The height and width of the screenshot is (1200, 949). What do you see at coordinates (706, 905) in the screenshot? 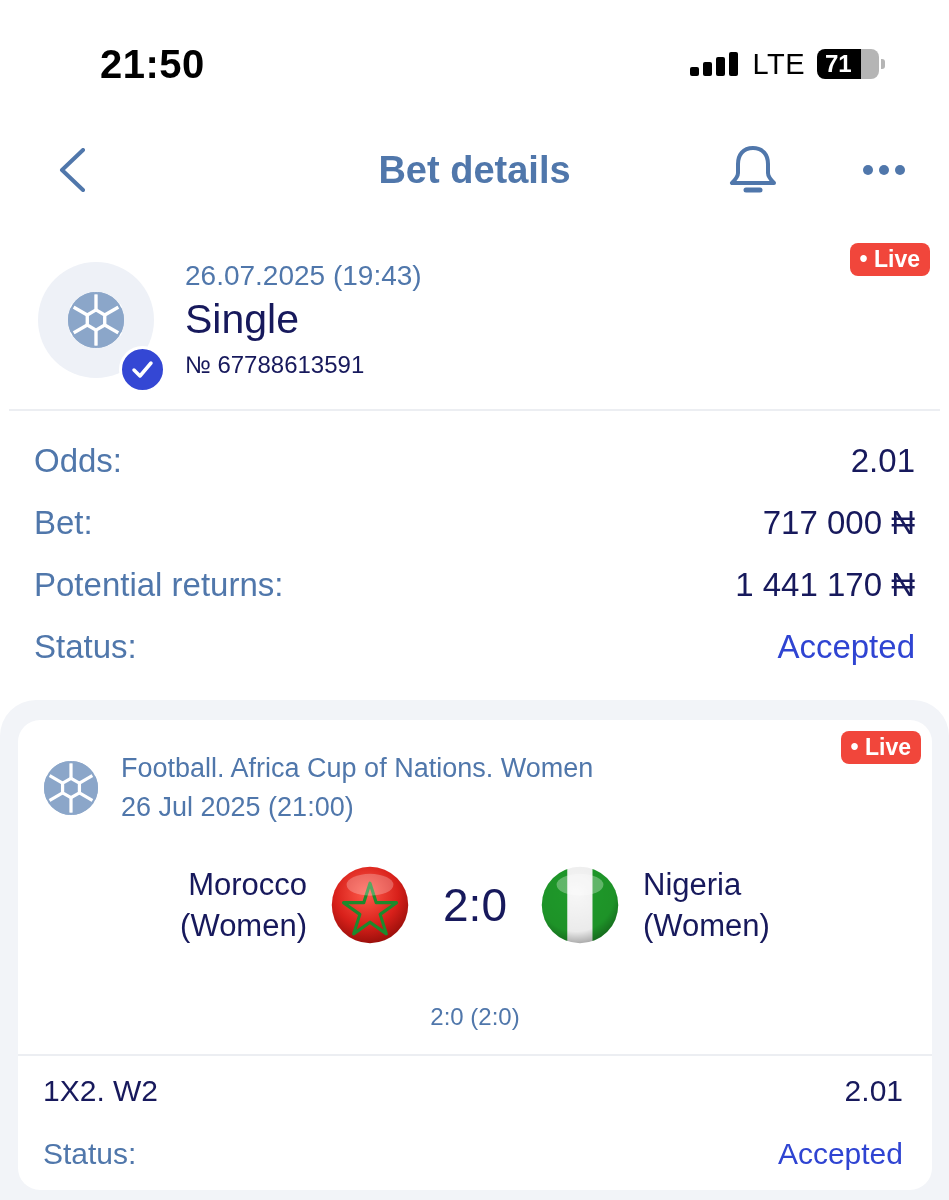
I see `away-team: Nigeria (Women)` at bounding box center [706, 905].